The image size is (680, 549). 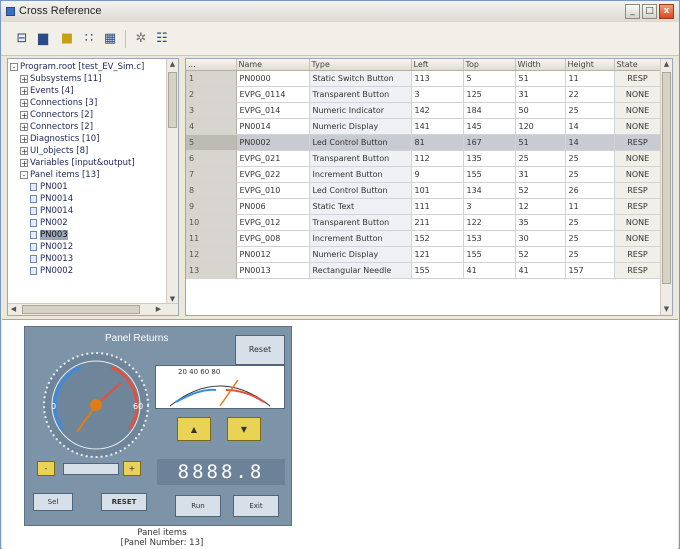 What do you see at coordinates (437, 65) in the screenshot?
I see `column-header: Left` at bounding box center [437, 65].